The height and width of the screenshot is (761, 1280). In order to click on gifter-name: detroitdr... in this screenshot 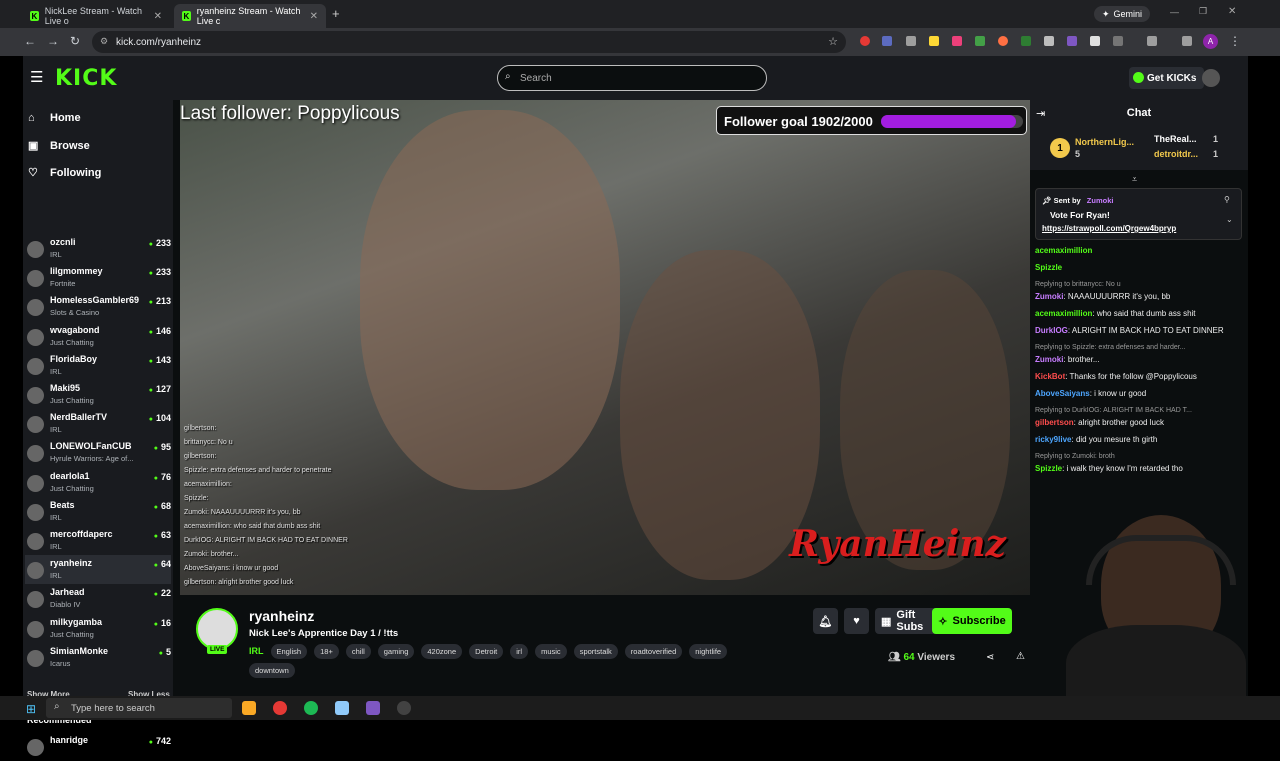, I will do `click(1176, 154)`.